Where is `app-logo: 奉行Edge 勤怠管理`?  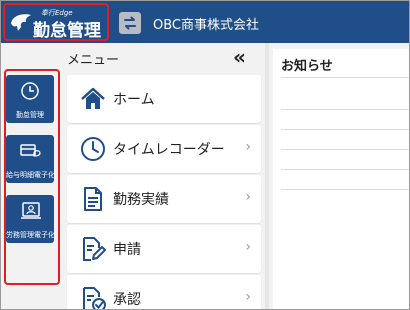
app-logo: 奉行Edge 勤怠管理 is located at coordinates (56, 22).